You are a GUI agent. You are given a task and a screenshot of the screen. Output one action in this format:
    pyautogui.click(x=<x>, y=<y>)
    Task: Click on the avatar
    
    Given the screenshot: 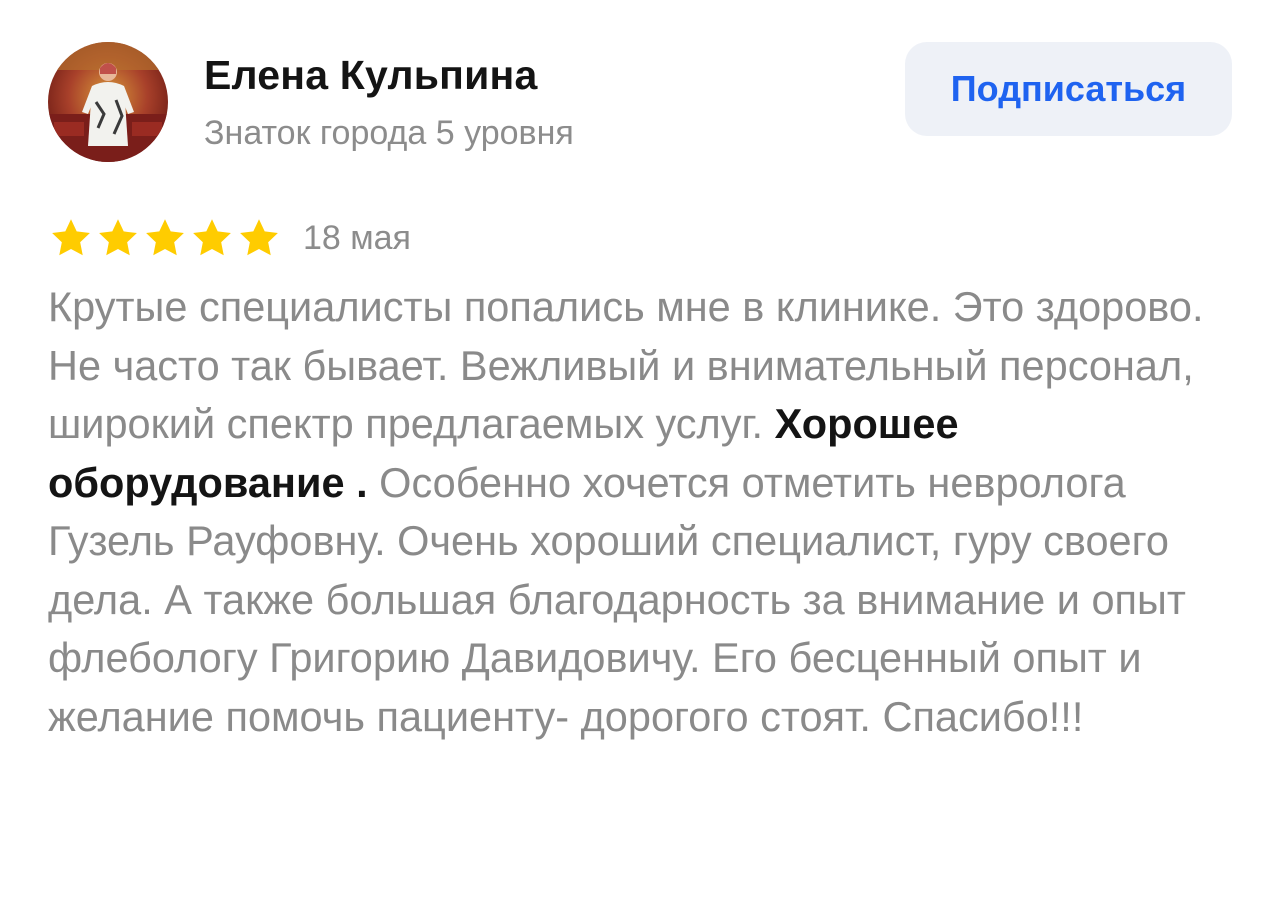 What is the action you would take?
    pyautogui.click(x=108, y=102)
    